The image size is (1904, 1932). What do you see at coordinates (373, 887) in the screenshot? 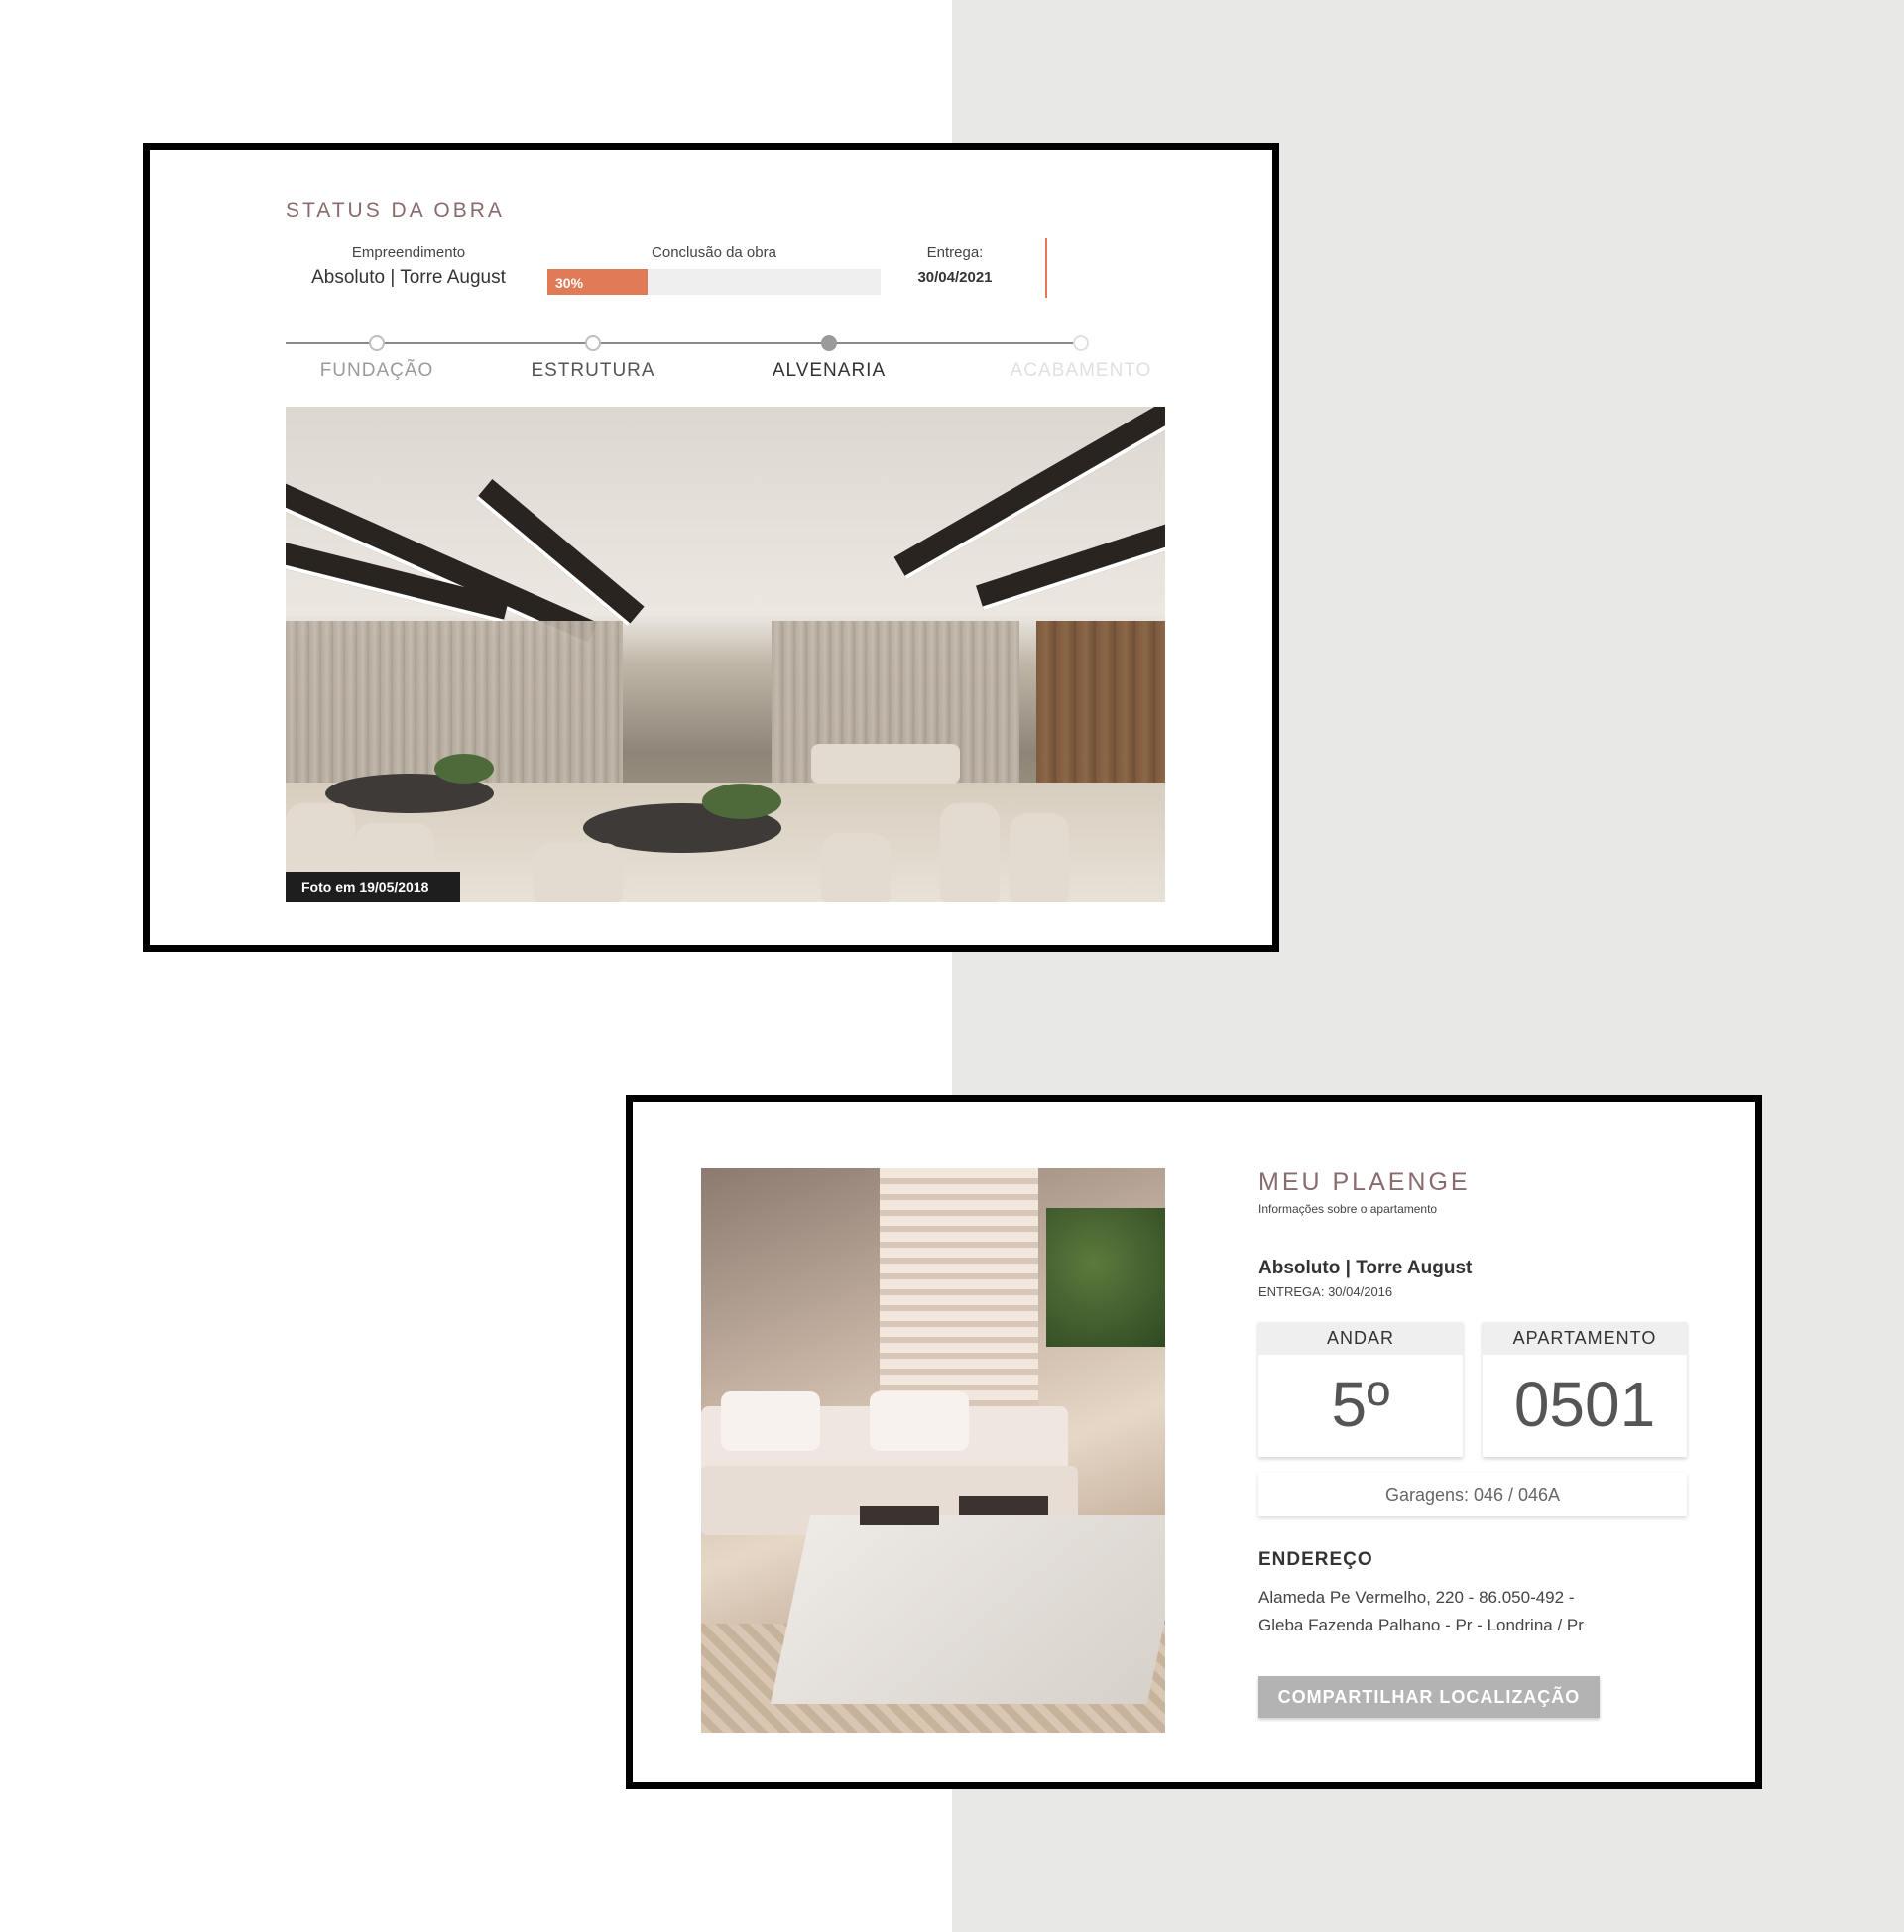
I see `photo-caption: Foto em 19/05/2018` at bounding box center [373, 887].